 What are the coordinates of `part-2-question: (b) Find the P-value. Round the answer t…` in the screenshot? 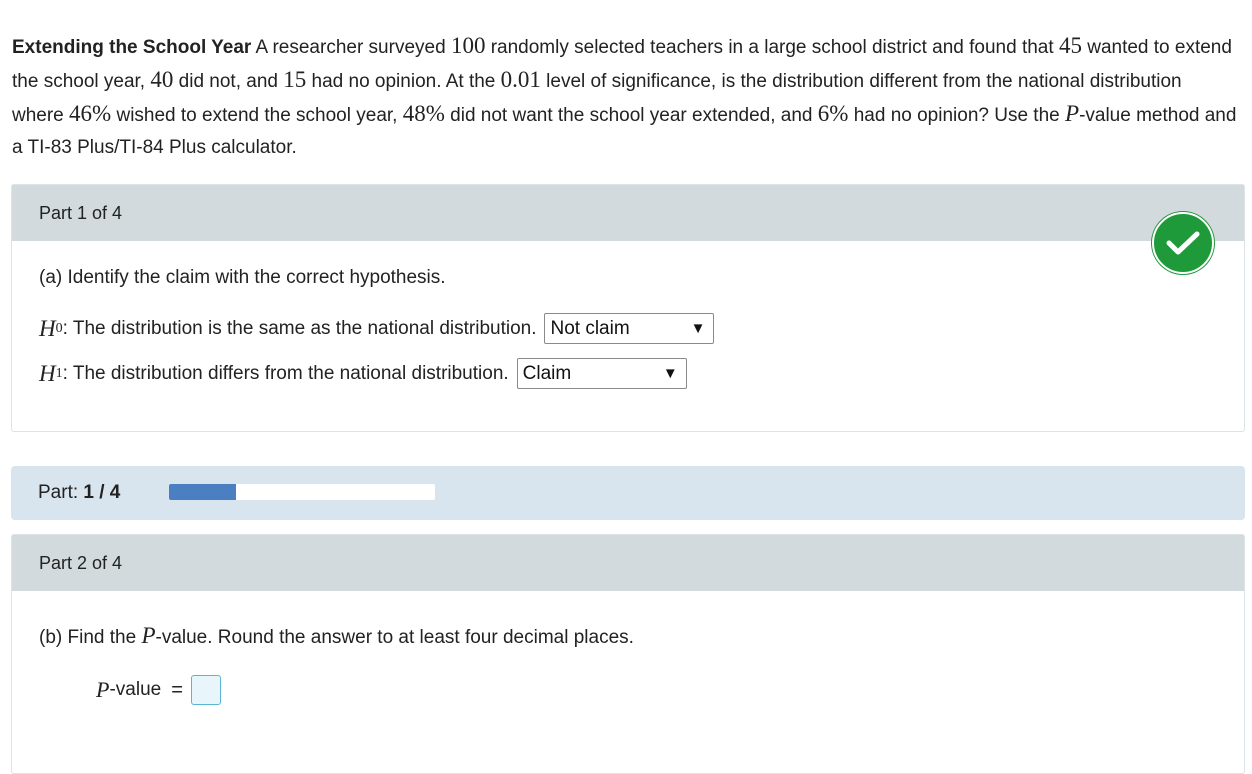 It's located at (336, 635).